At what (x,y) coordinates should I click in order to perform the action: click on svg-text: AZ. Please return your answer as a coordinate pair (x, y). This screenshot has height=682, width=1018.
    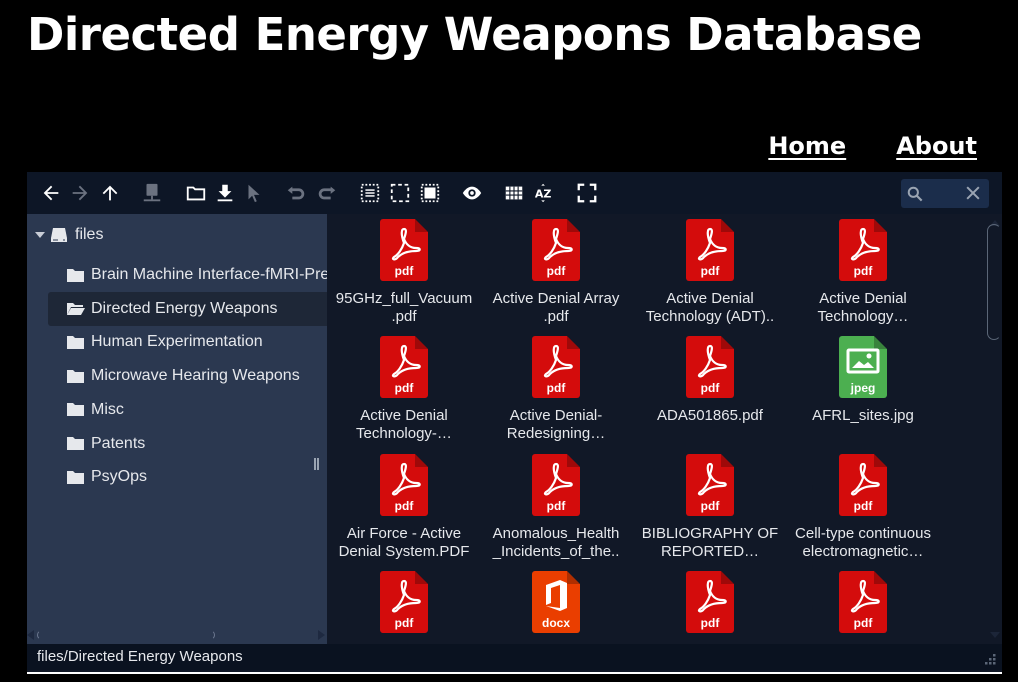
    Looking at the image, I should click on (543, 194).